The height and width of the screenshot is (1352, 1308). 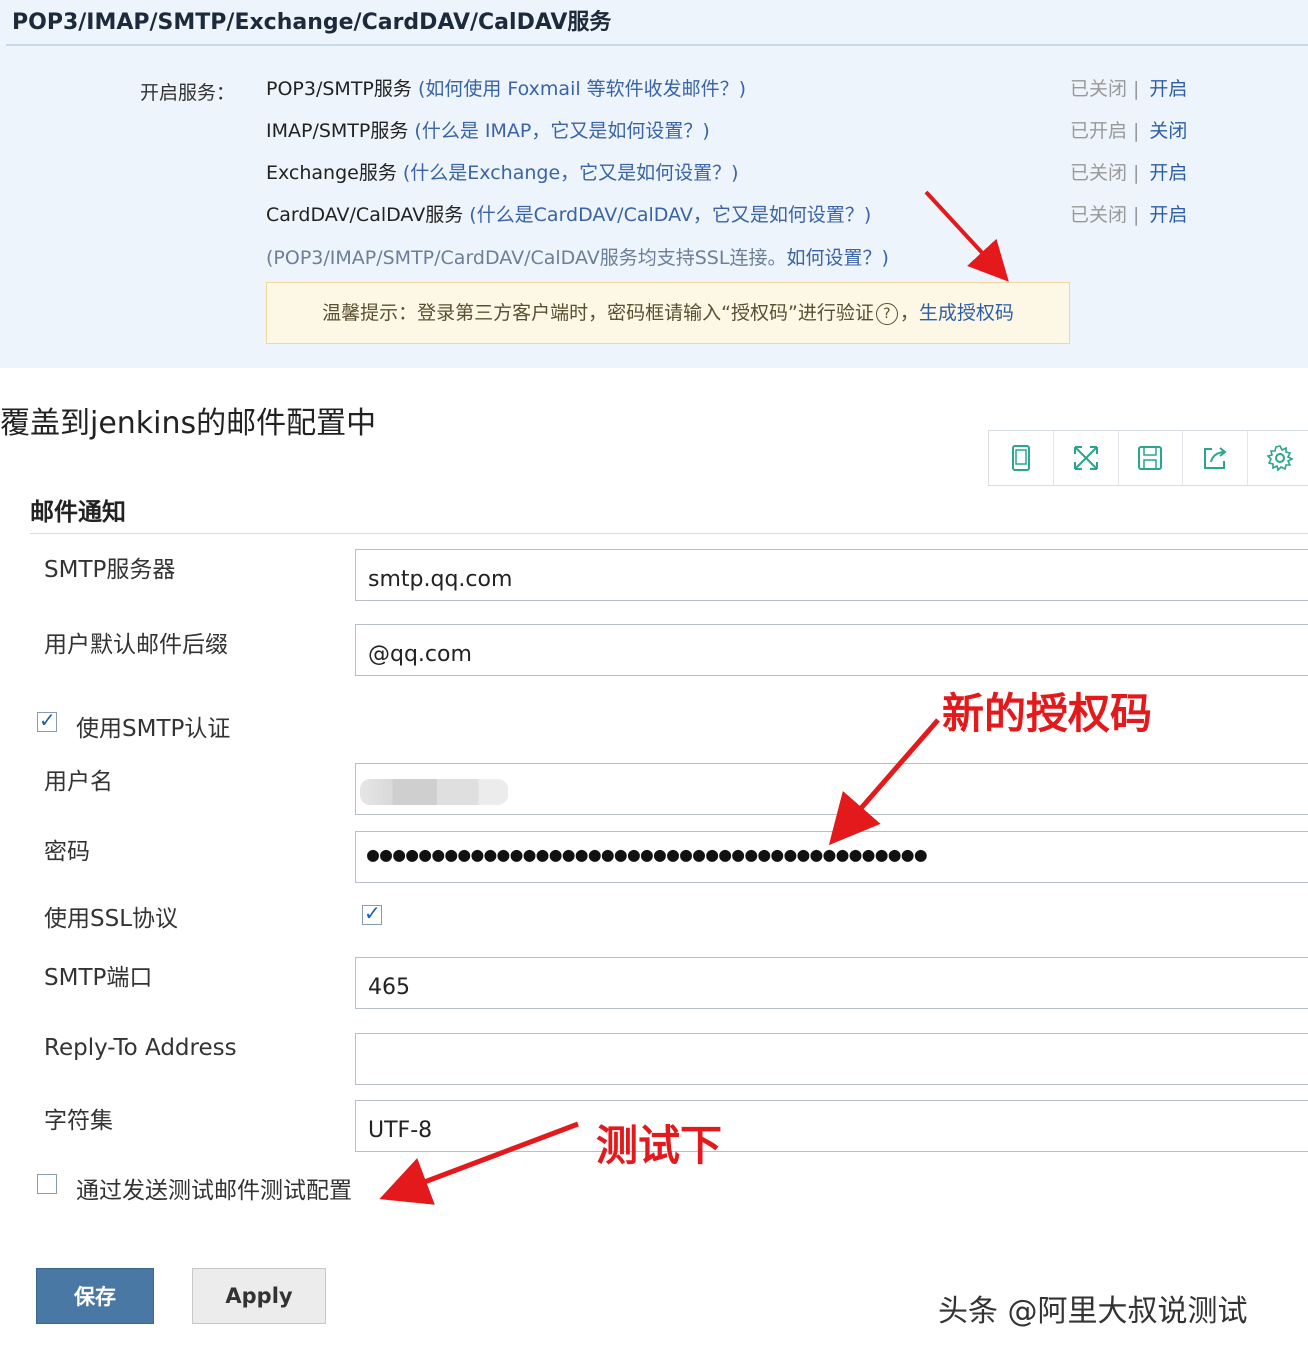 I want to click on service-status-exchange: 已关闭 | 开启, so click(x=1128, y=171).